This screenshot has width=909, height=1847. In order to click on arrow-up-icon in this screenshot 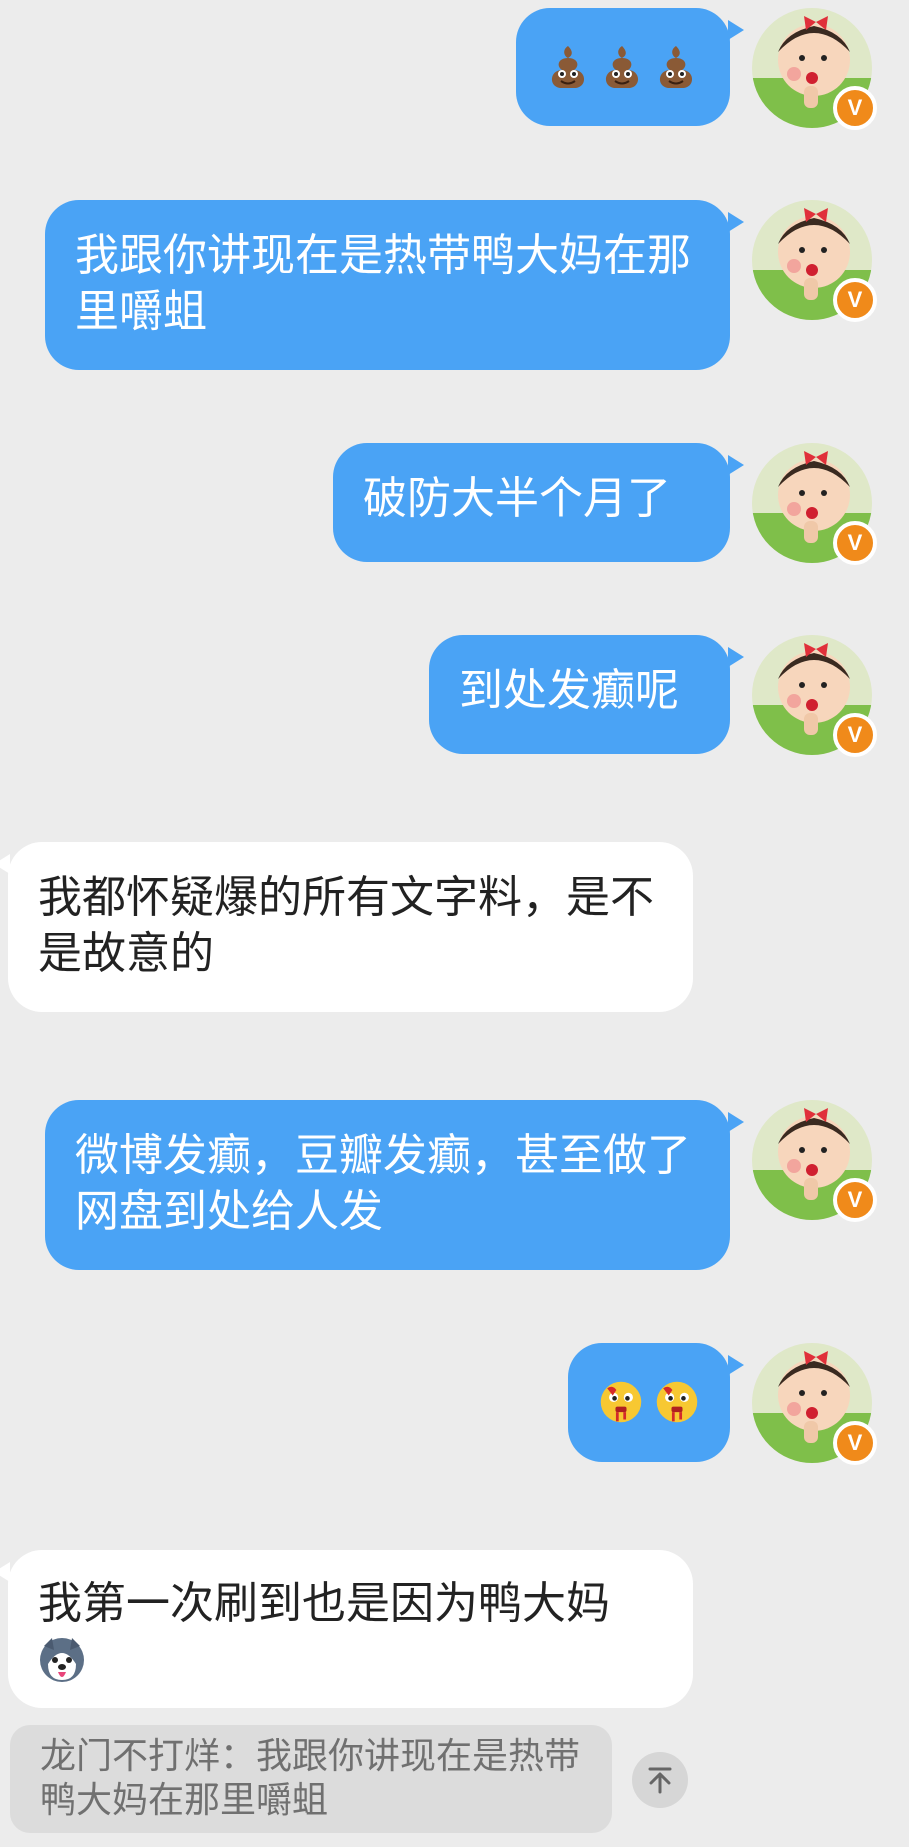, I will do `click(660, 1780)`.